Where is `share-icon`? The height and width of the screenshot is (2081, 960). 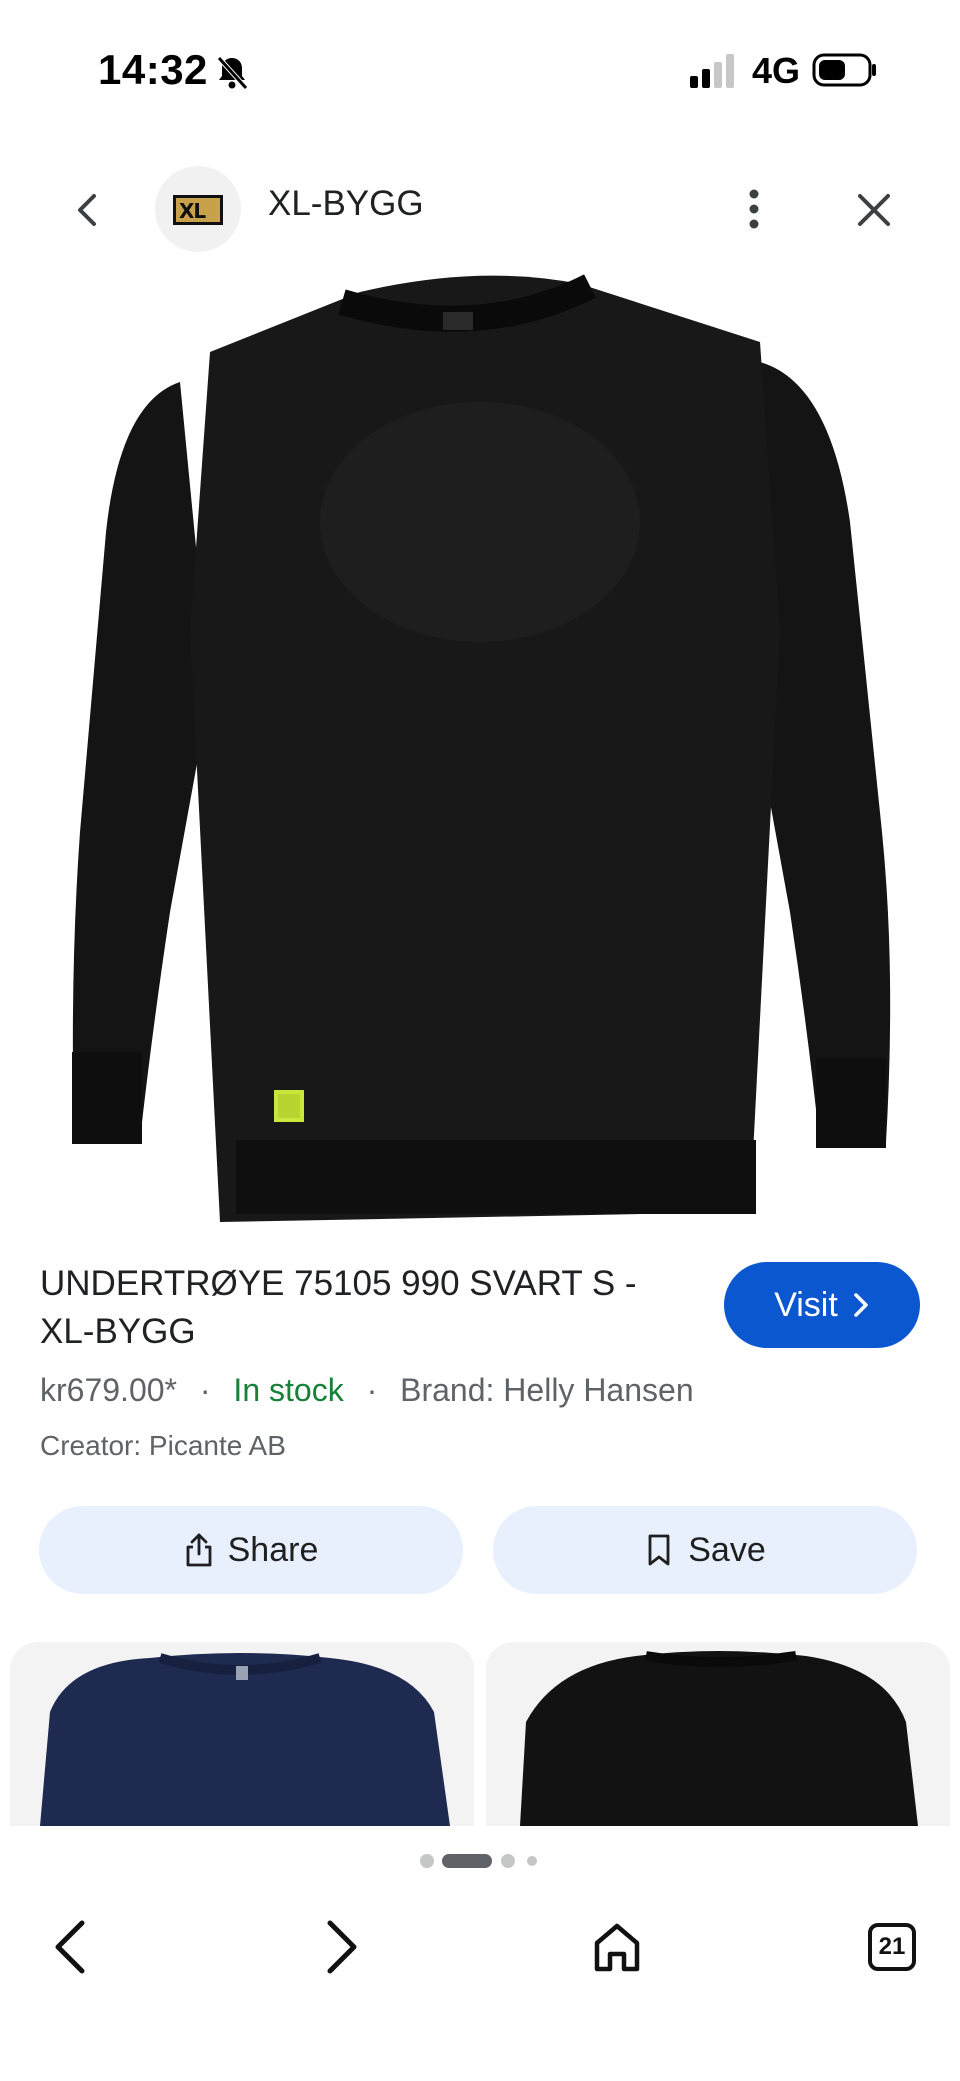 share-icon is located at coordinates (199, 1550).